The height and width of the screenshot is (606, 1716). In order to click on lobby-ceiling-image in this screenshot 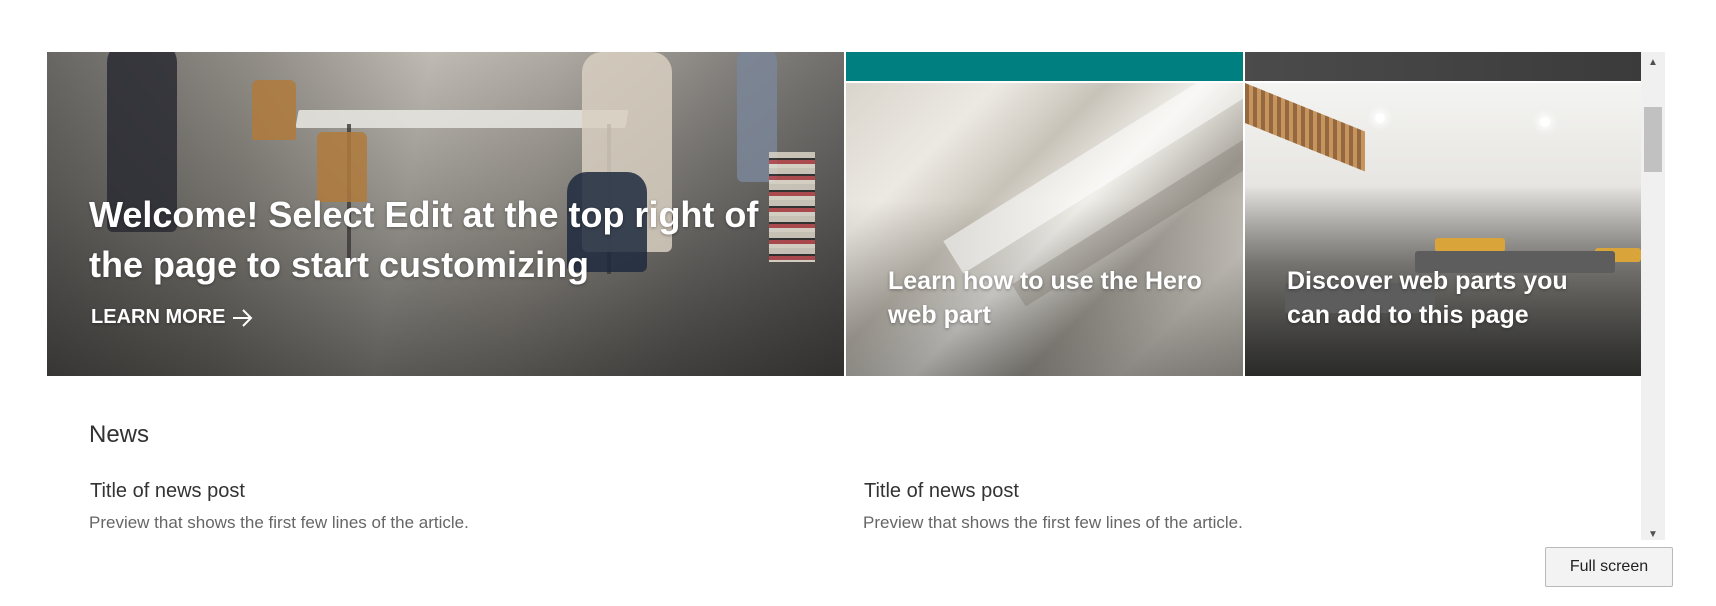, I will do `click(1305, 127)`.